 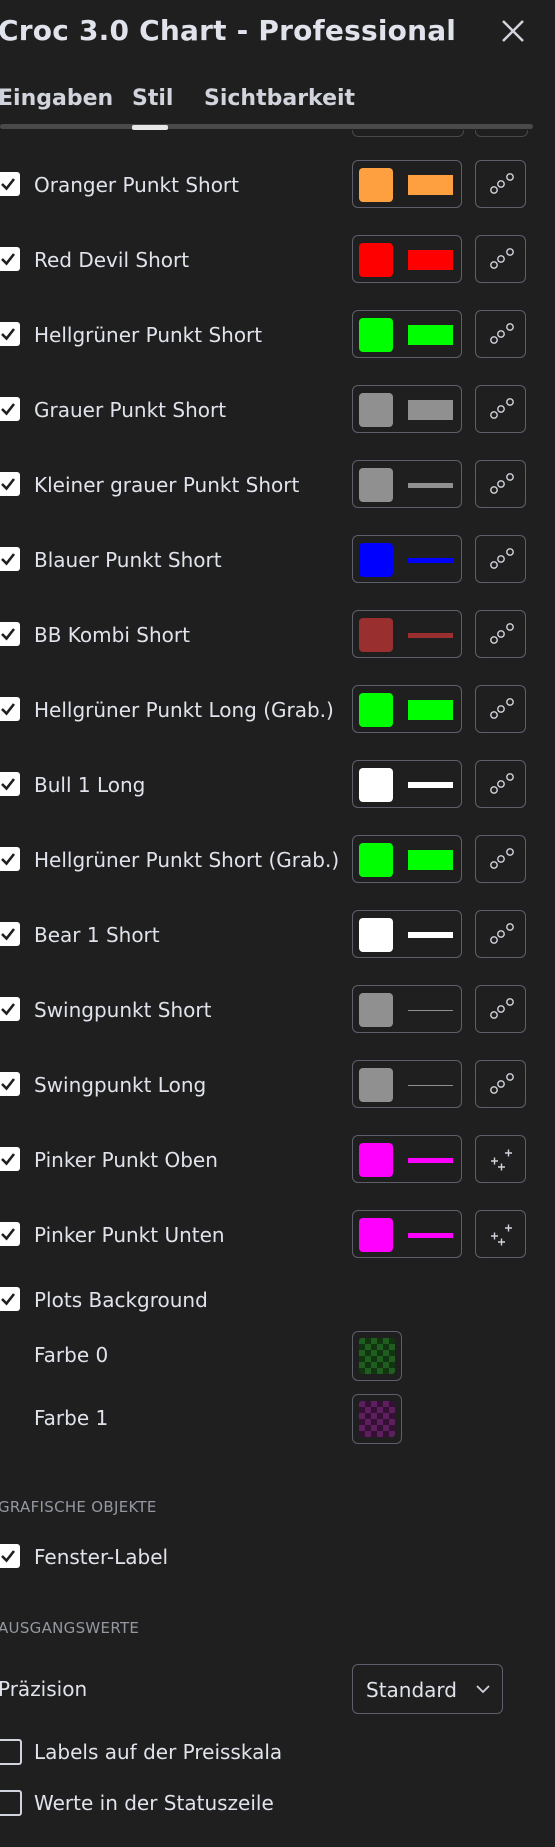 I want to click on scale-labels-label: Labels auf der Preisskala, so click(x=158, y=1752).